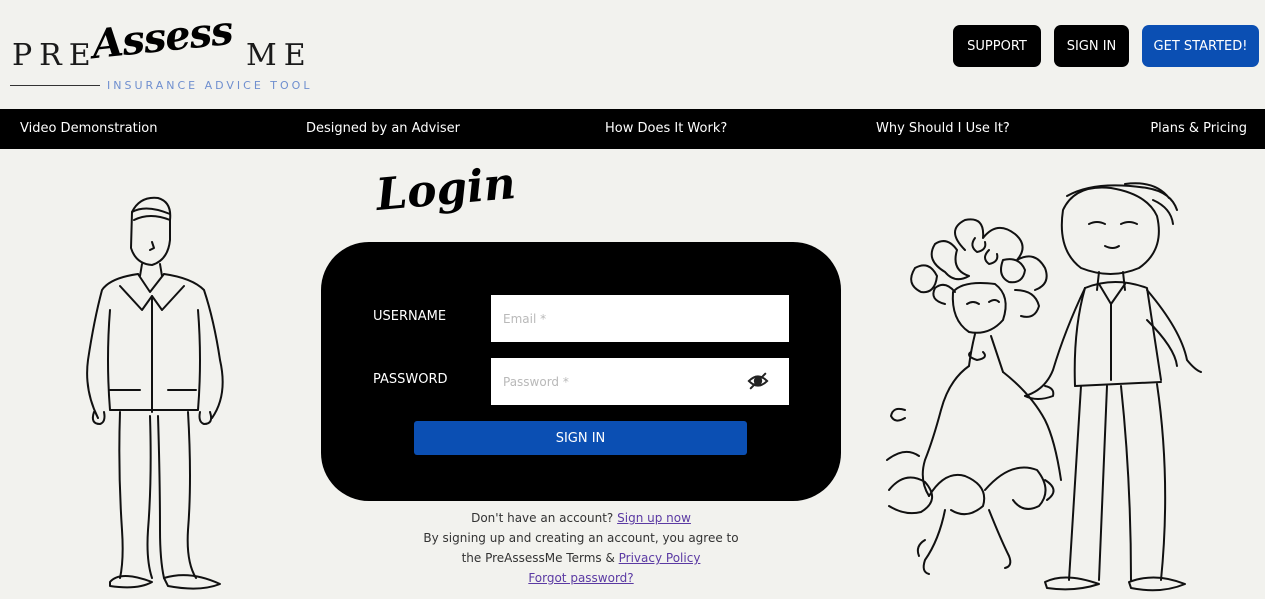  I want to click on no-account-text: Don't have an account?, so click(542, 518).